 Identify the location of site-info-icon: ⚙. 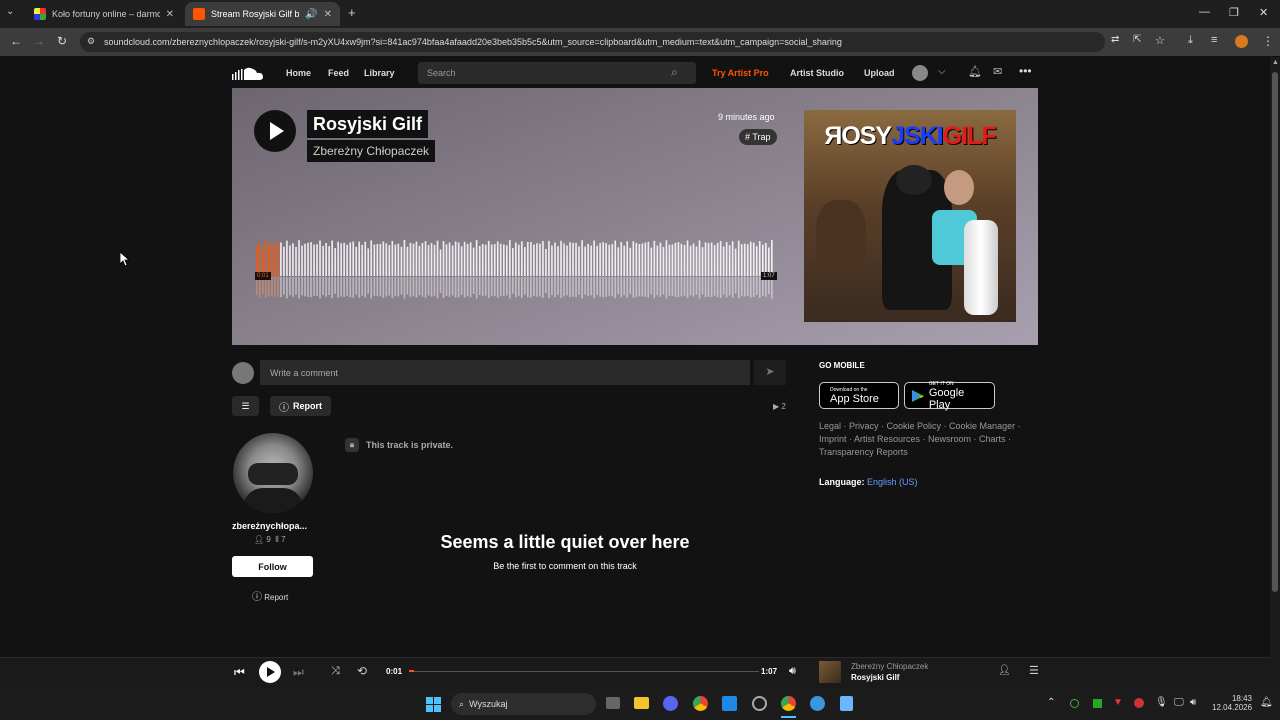
(91, 41).